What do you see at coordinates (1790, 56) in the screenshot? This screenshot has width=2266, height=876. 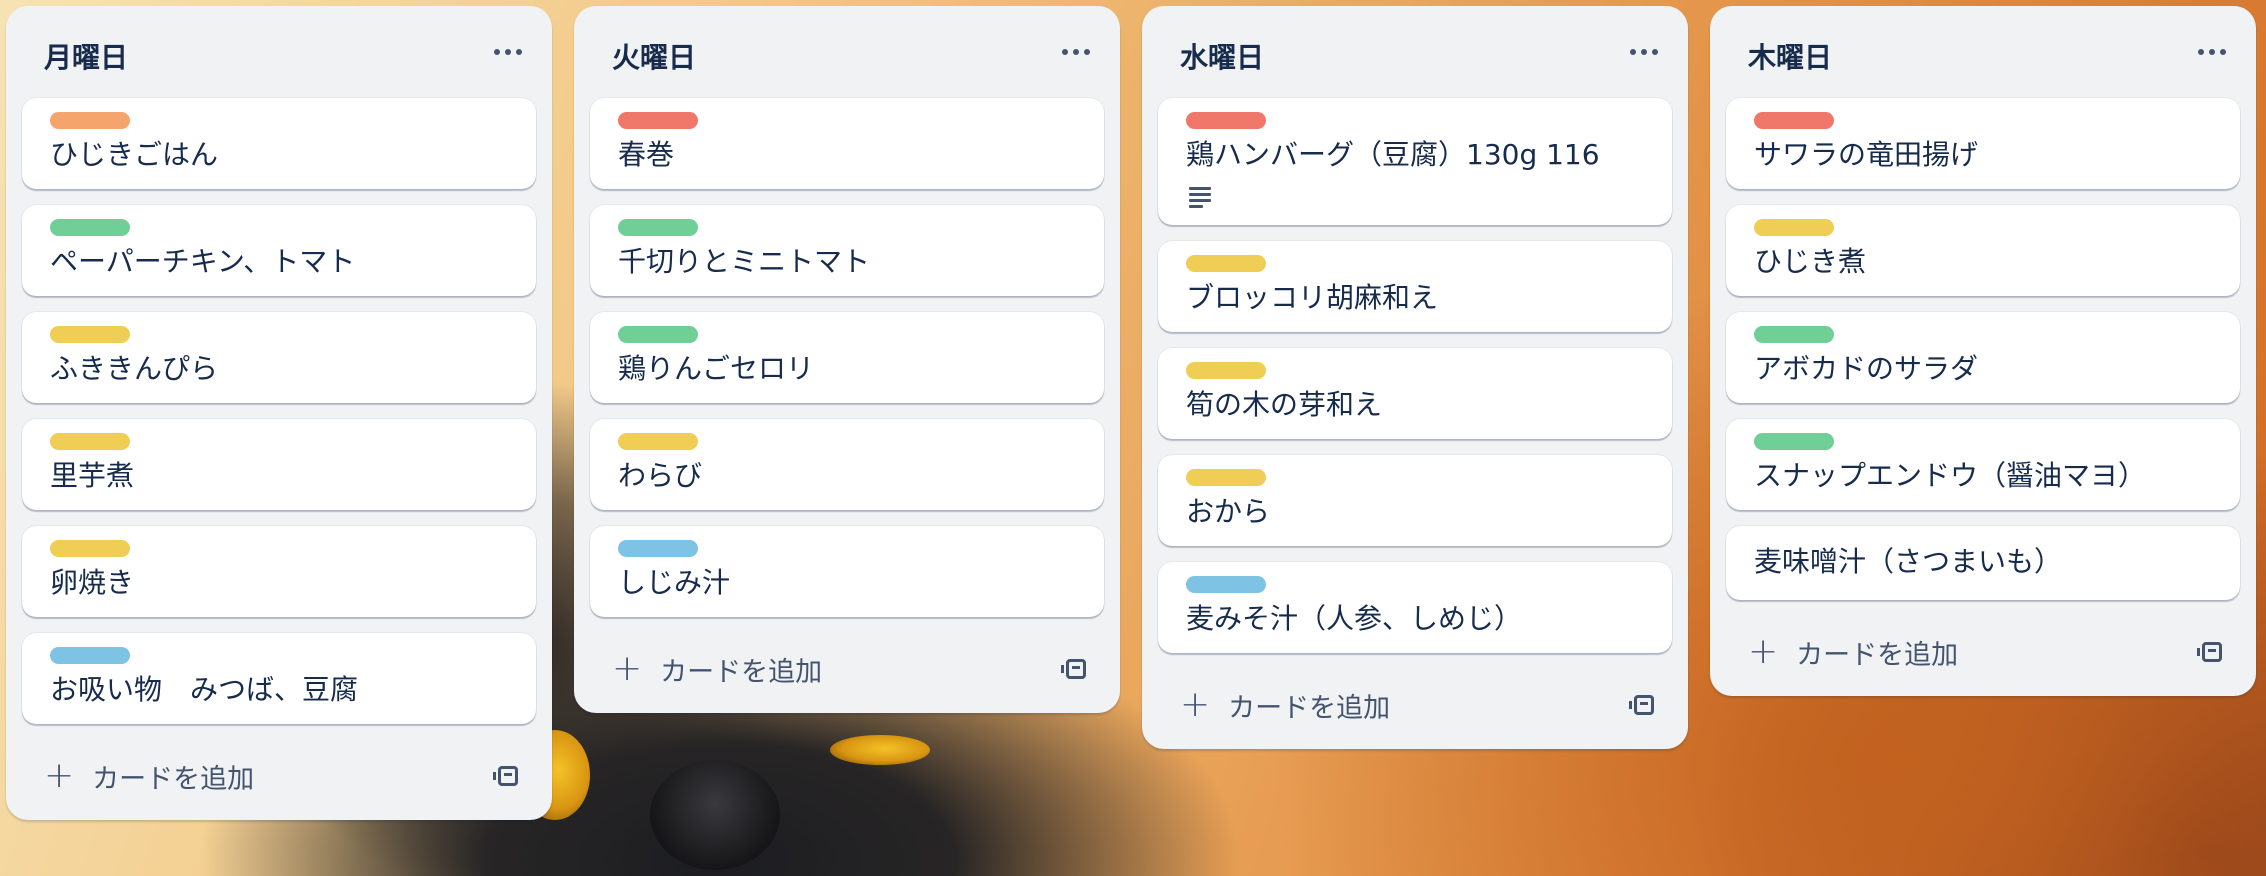 I see `list-title: 木曜日` at bounding box center [1790, 56].